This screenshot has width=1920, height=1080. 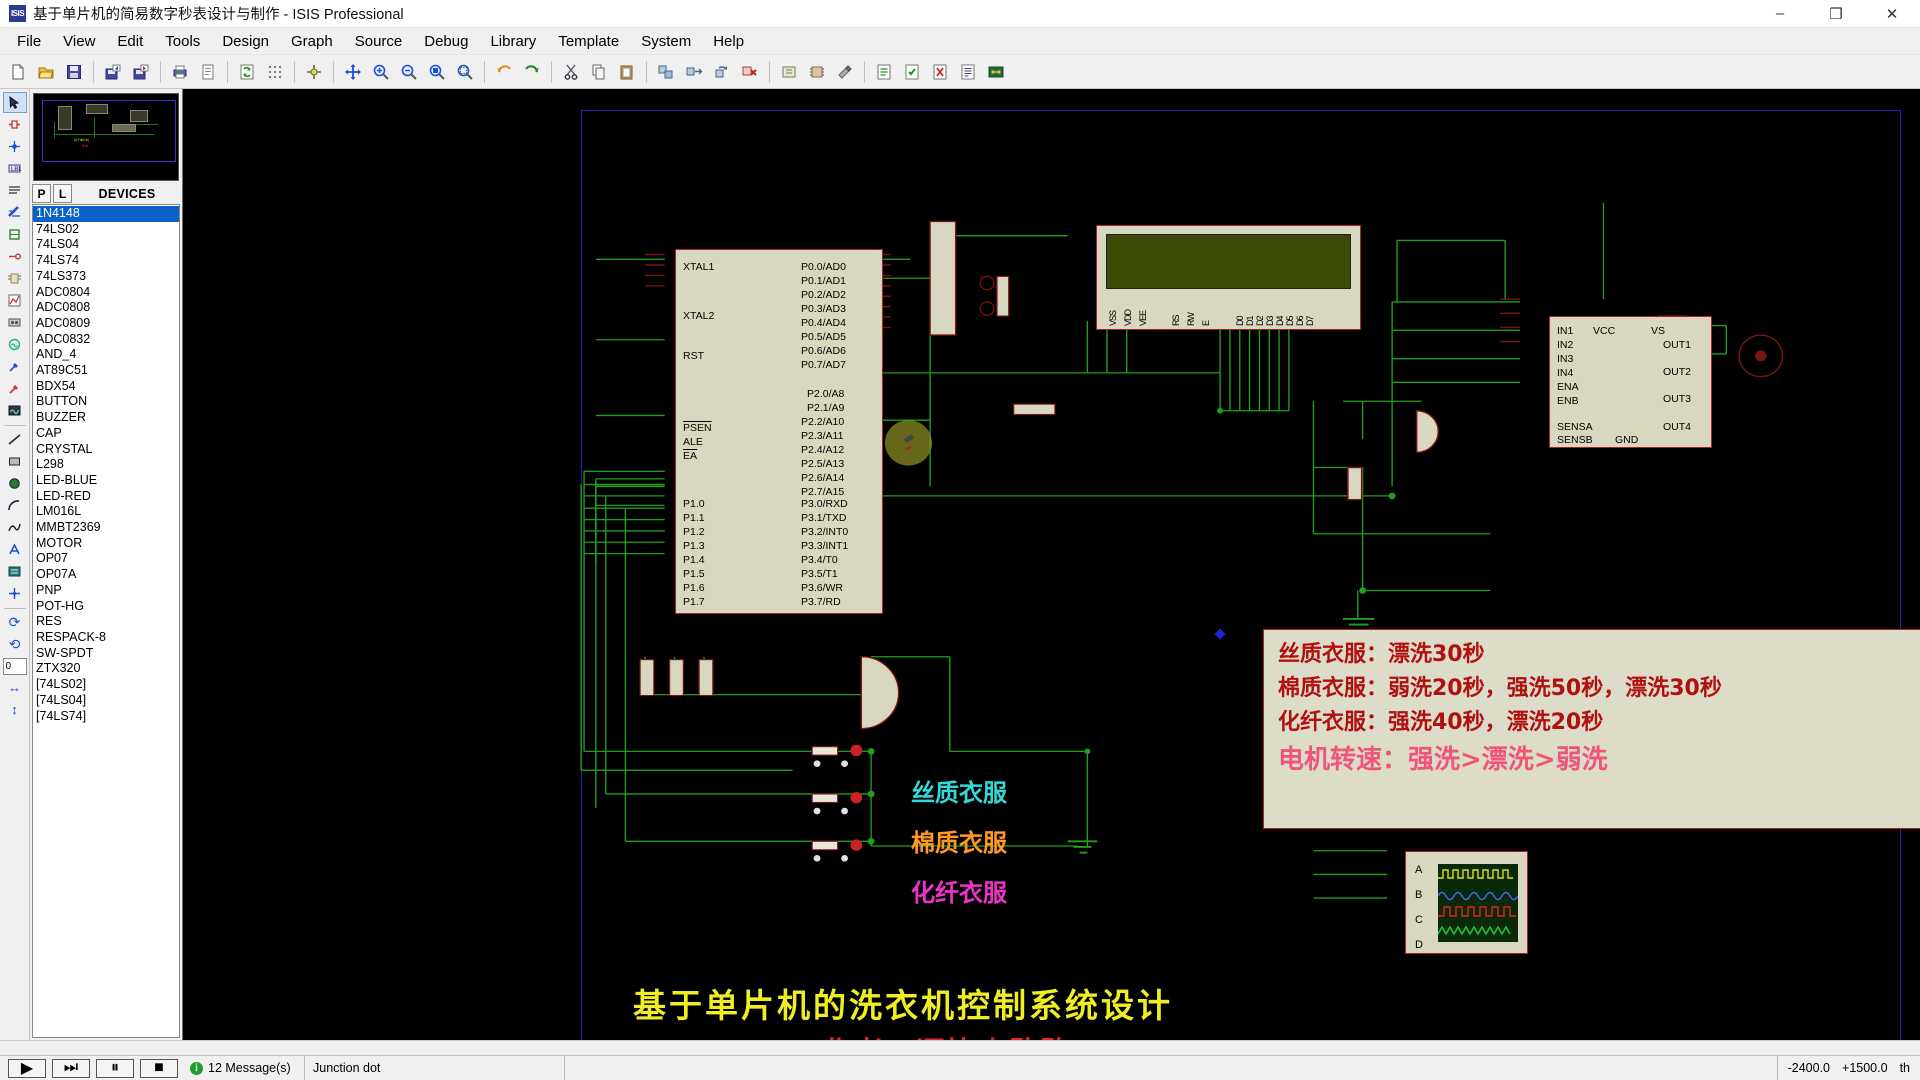 I want to click on zoom-in-icon, so click(x=381, y=72).